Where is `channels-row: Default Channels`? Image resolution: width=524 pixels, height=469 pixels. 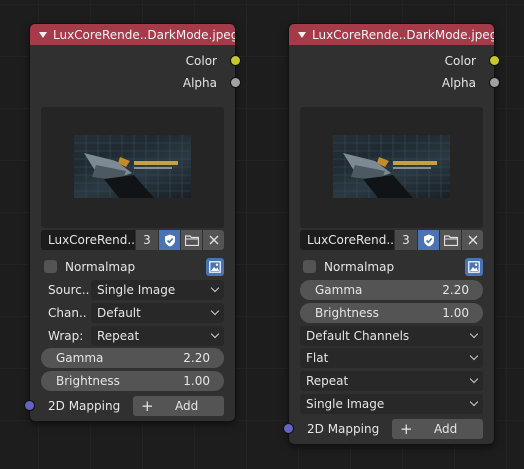 channels-row: Default Channels is located at coordinates (391, 336).